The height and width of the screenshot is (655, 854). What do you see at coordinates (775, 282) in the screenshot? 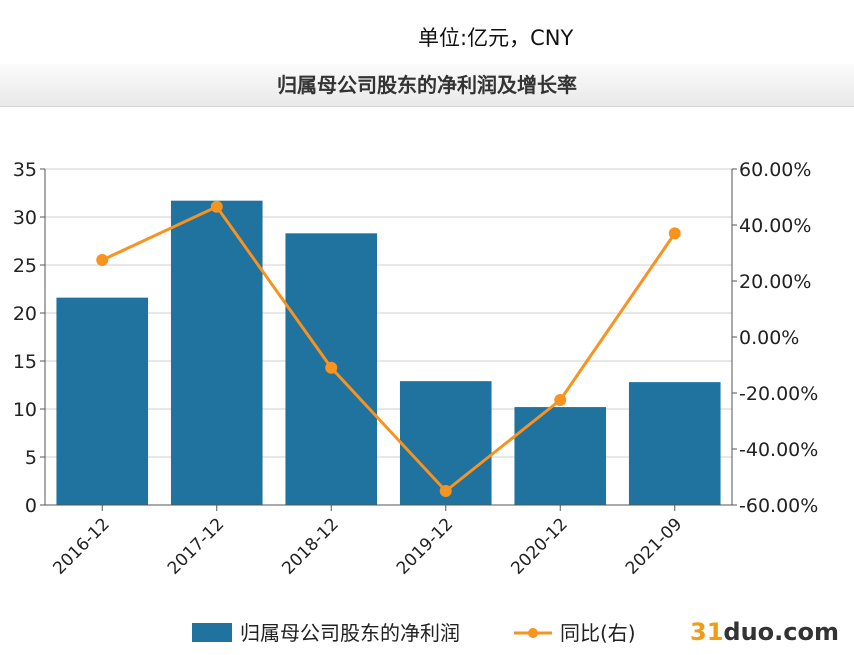
I see `right-tick-label: 20.00%` at bounding box center [775, 282].